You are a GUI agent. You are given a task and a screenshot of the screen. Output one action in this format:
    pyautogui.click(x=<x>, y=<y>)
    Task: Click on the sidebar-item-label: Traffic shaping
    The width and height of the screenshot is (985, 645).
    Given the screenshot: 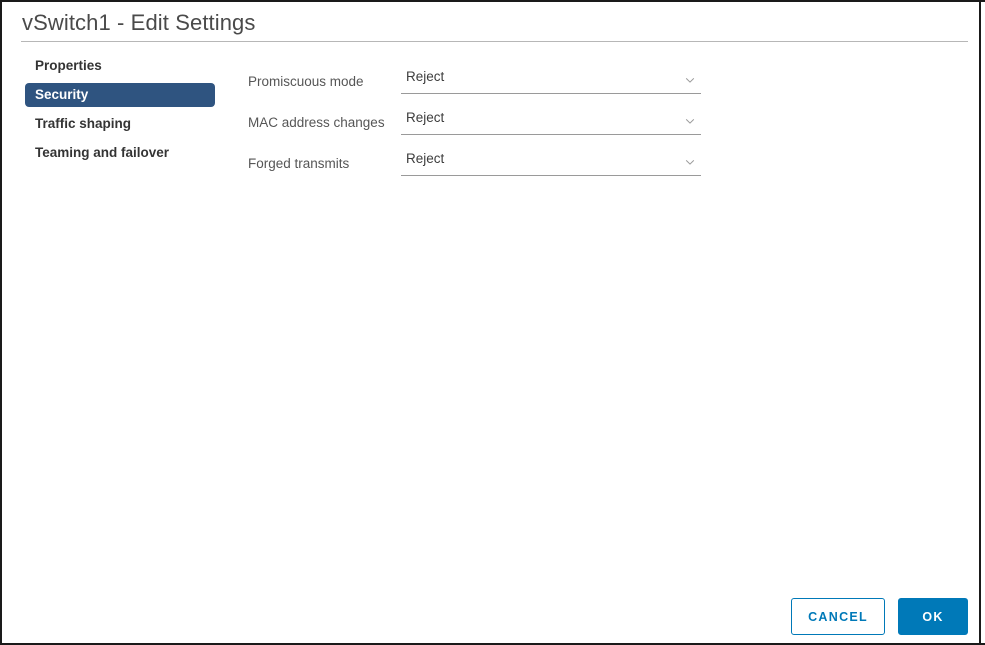 What is the action you would take?
    pyautogui.click(x=83, y=123)
    